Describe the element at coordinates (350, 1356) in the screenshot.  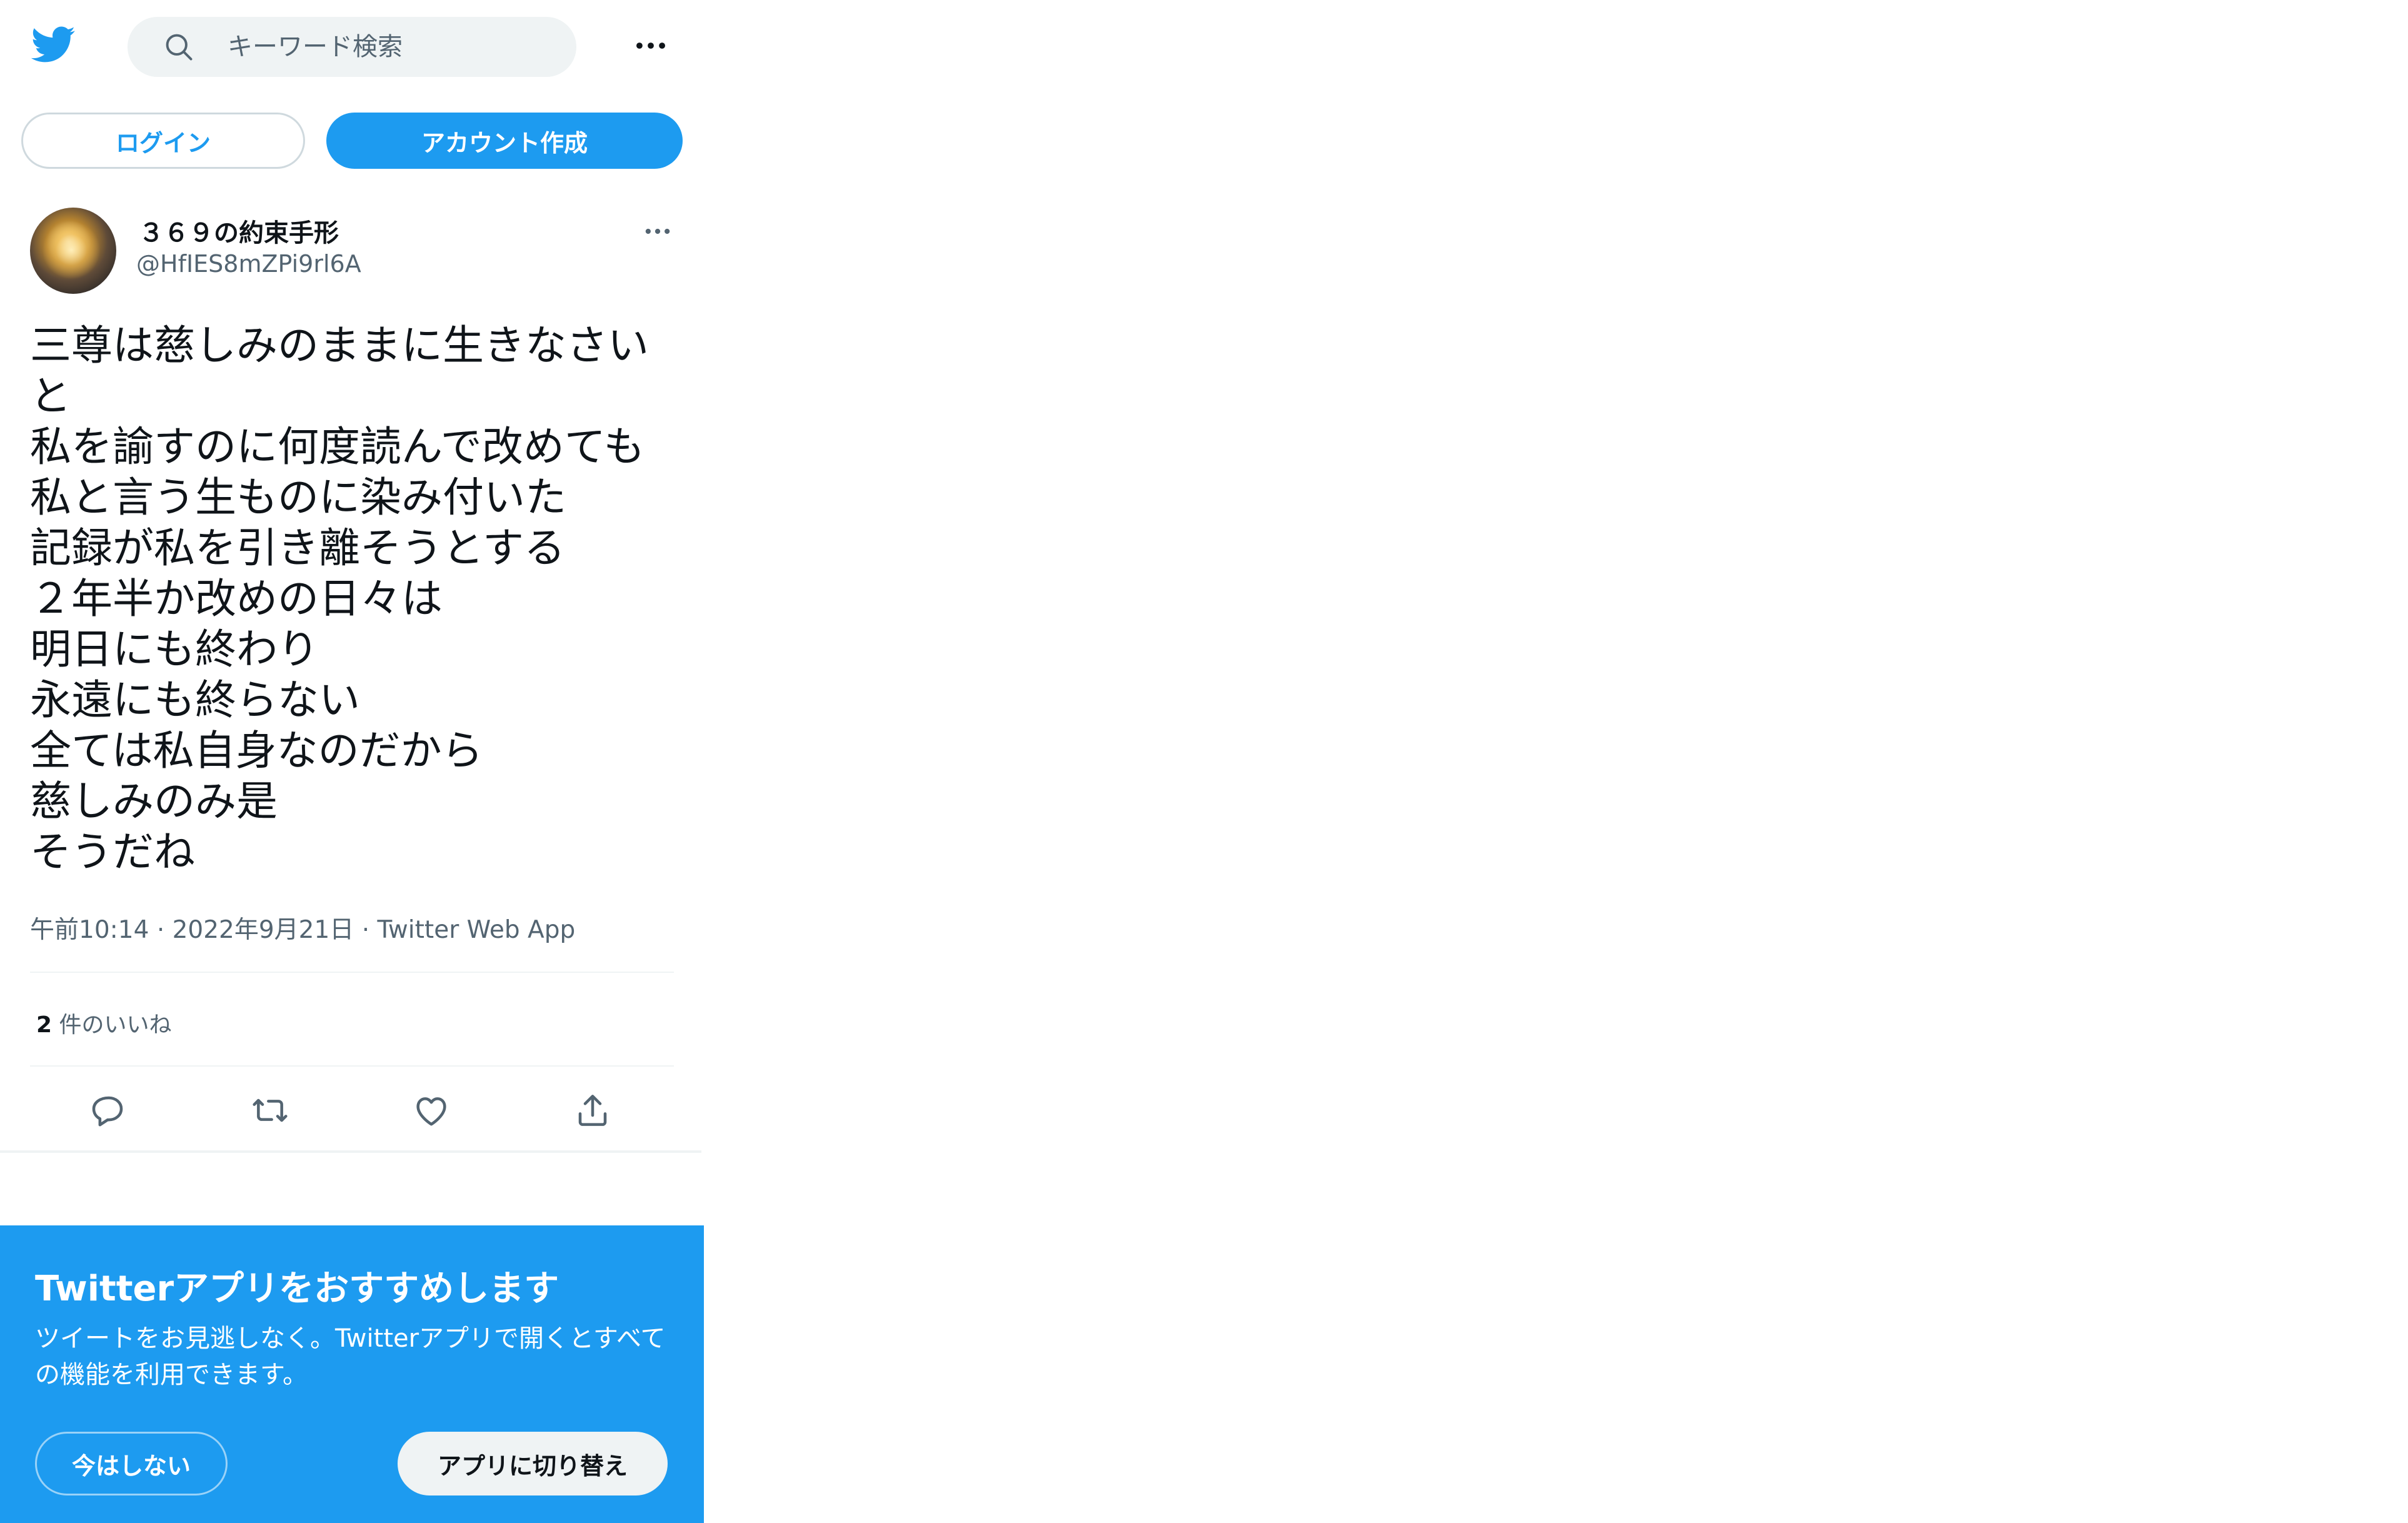
I see `banner-body: ツイートをお見逃しなく。Twitterアプリで開くとすべての機能を利用できます。` at that location.